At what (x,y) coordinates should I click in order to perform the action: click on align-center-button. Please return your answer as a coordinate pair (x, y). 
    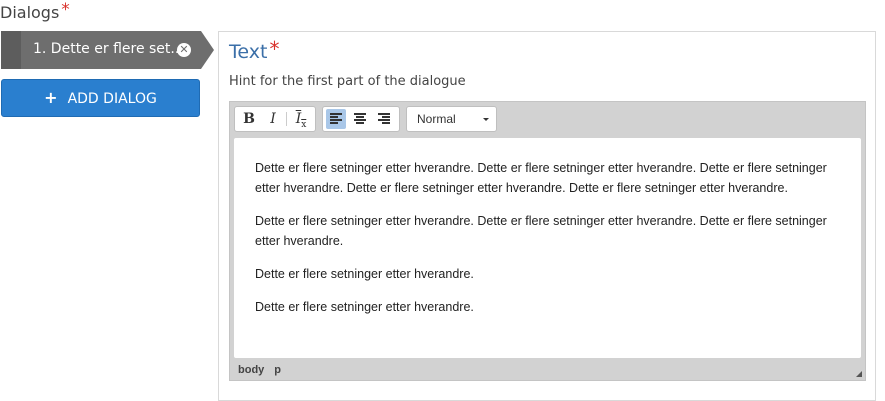
    Looking at the image, I should click on (360, 119).